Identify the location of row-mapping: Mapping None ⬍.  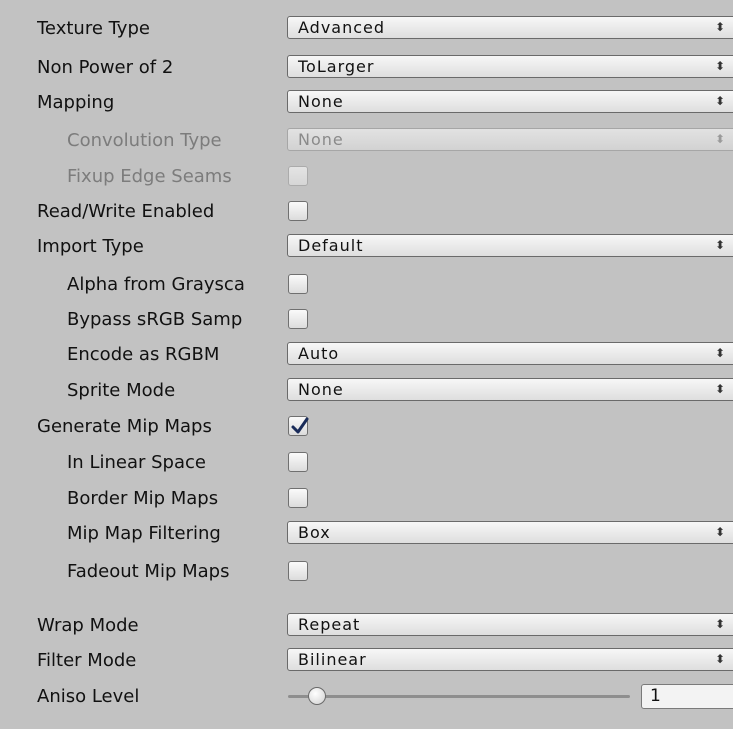
(366, 103).